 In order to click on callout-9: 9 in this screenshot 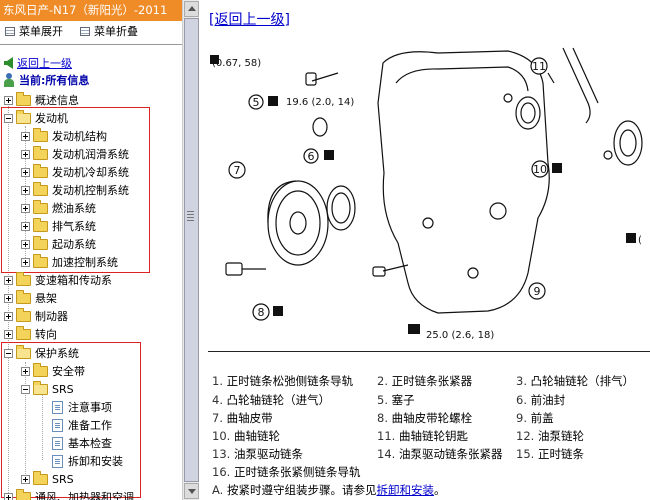, I will do `click(537, 291)`.